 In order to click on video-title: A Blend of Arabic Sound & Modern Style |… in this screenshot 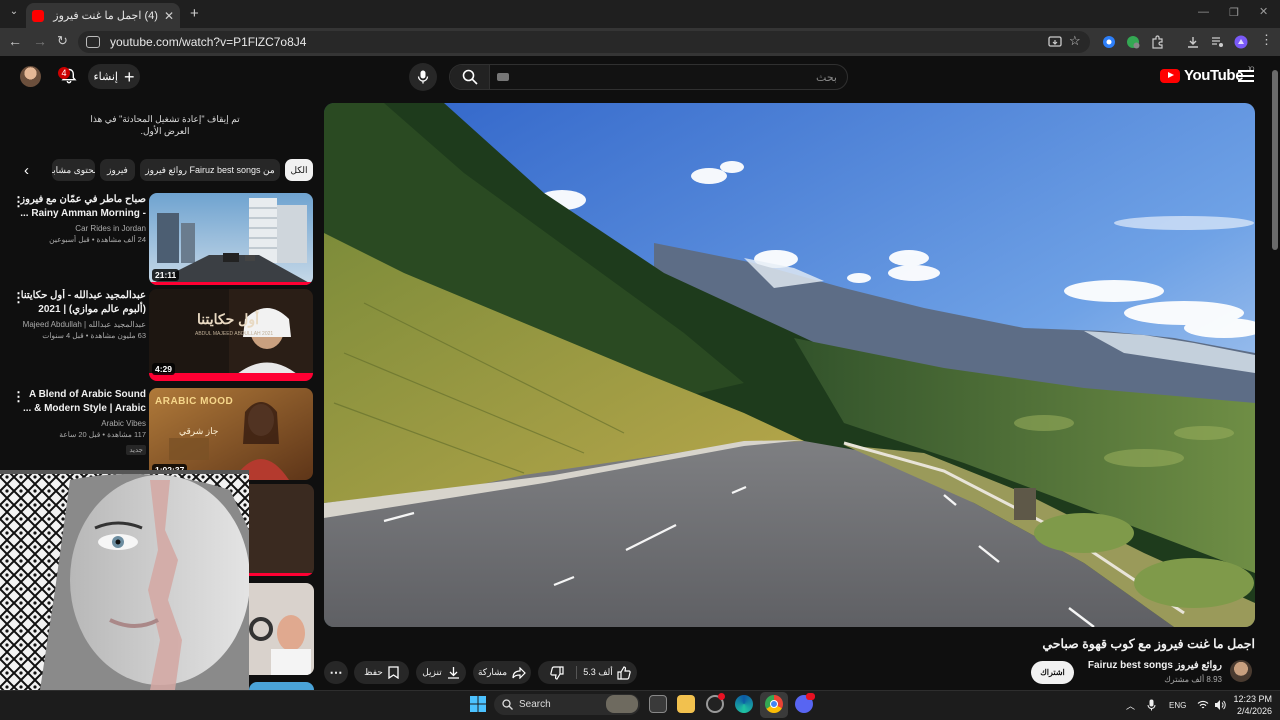, I will do `click(83, 401)`.